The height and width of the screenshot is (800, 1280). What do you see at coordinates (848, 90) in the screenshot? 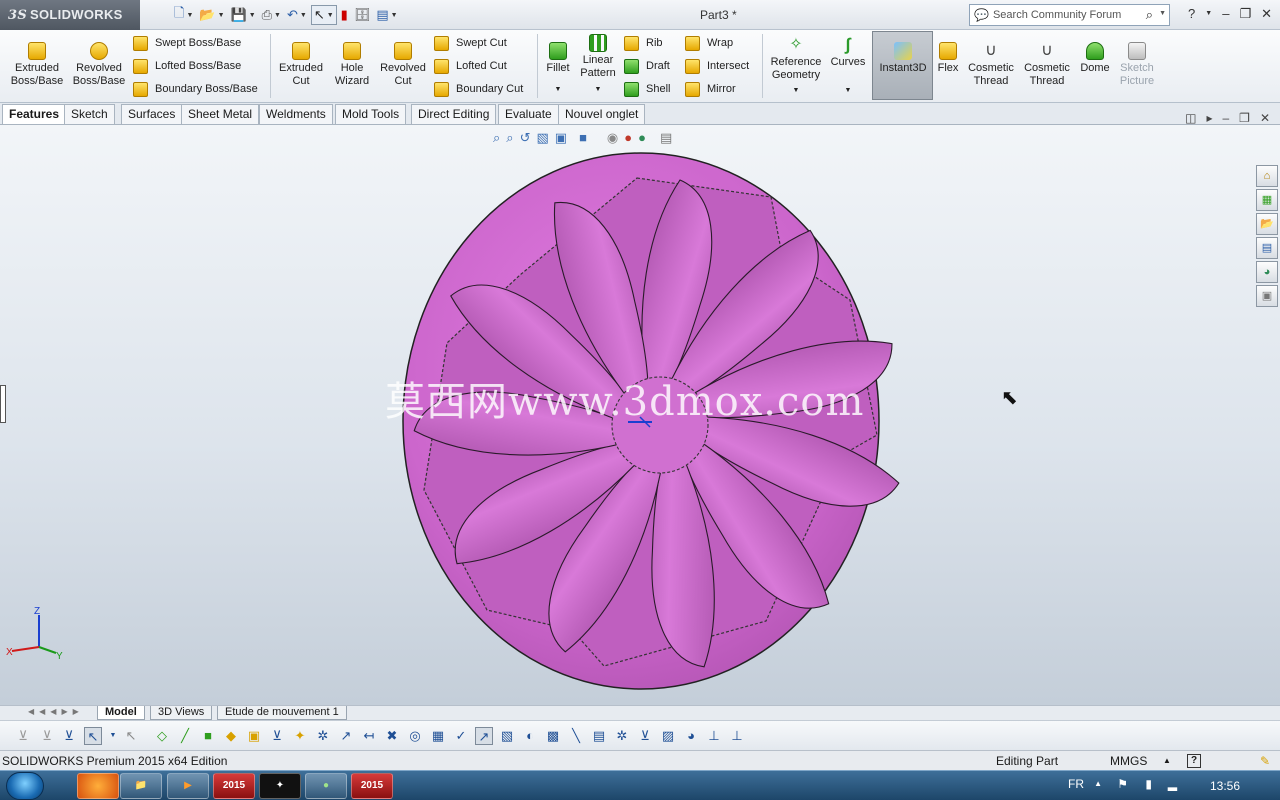
I see `curves-dropdown-icon: ▼` at bounding box center [848, 90].